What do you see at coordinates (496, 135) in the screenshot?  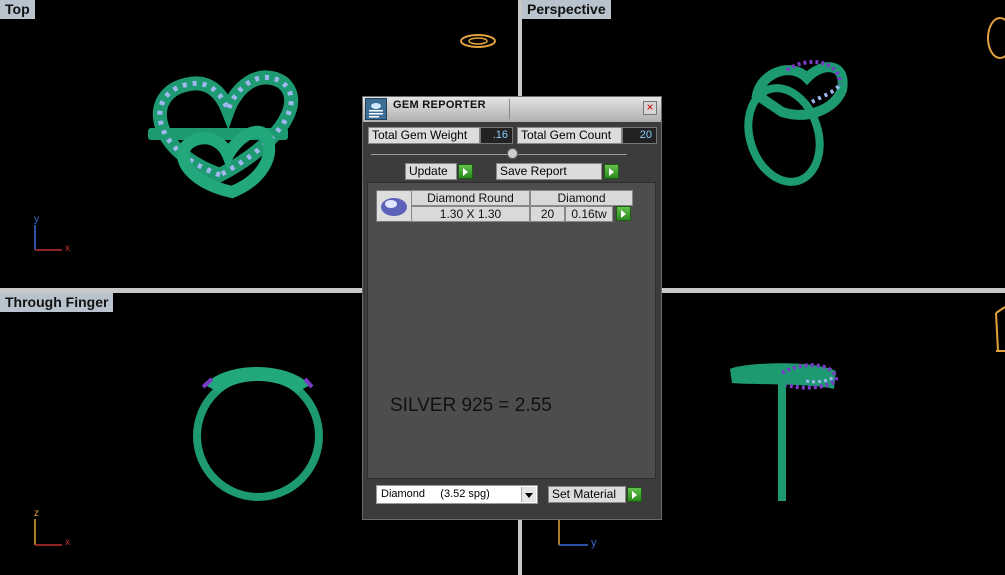 I see `total-gem-weight-value: .16` at bounding box center [496, 135].